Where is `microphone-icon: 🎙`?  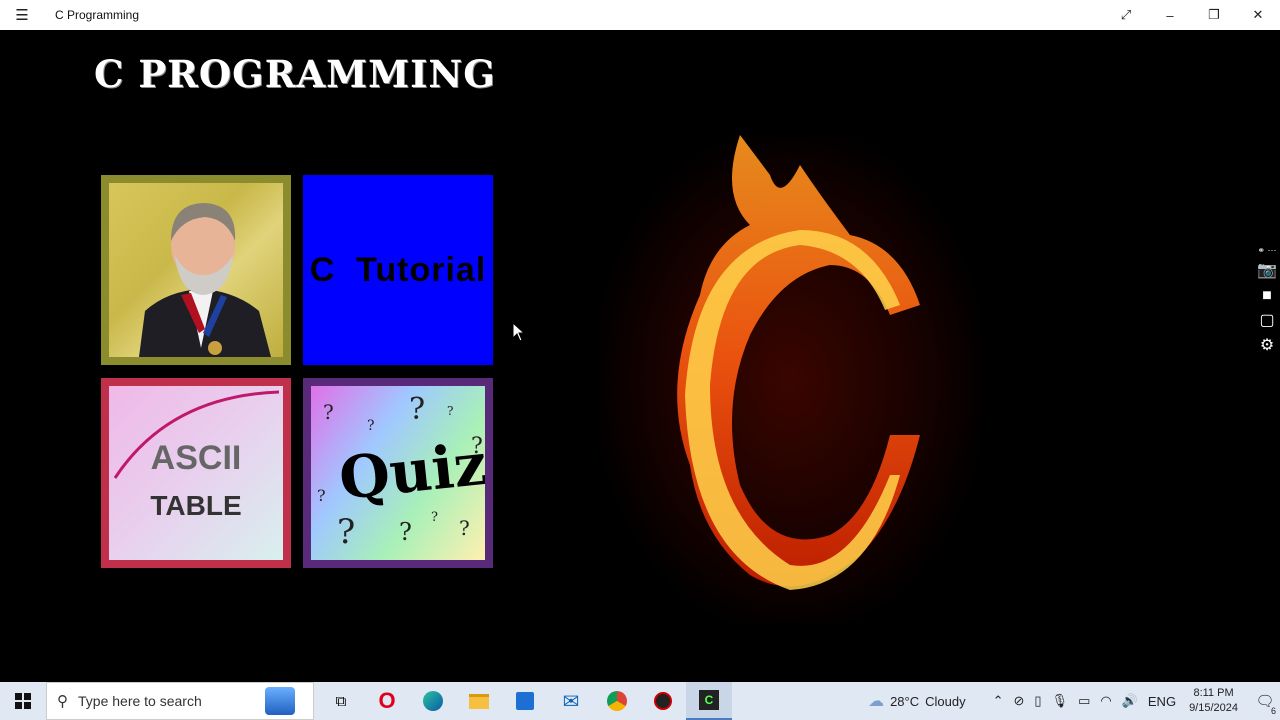 microphone-icon: 🎙 is located at coordinates (1060, 701).